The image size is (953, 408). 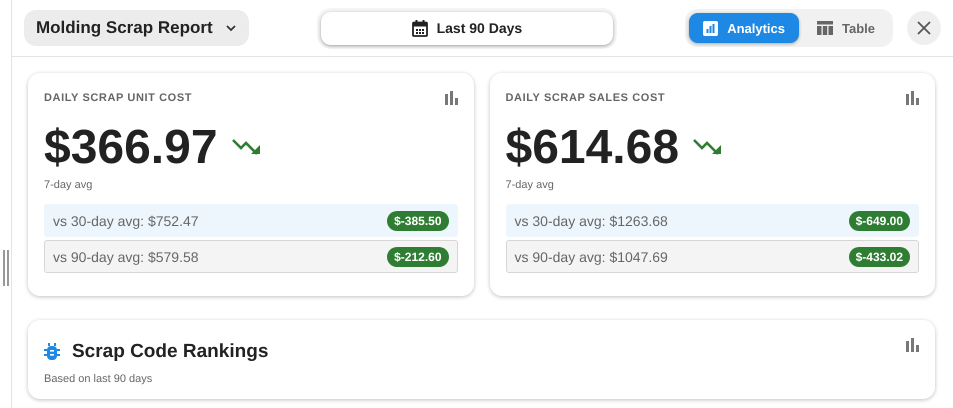 What do you see at coordinates (170, 352) in the screenshot?
I see `section-title: Scrap Code Rankings` at bounding box center [170, 352].